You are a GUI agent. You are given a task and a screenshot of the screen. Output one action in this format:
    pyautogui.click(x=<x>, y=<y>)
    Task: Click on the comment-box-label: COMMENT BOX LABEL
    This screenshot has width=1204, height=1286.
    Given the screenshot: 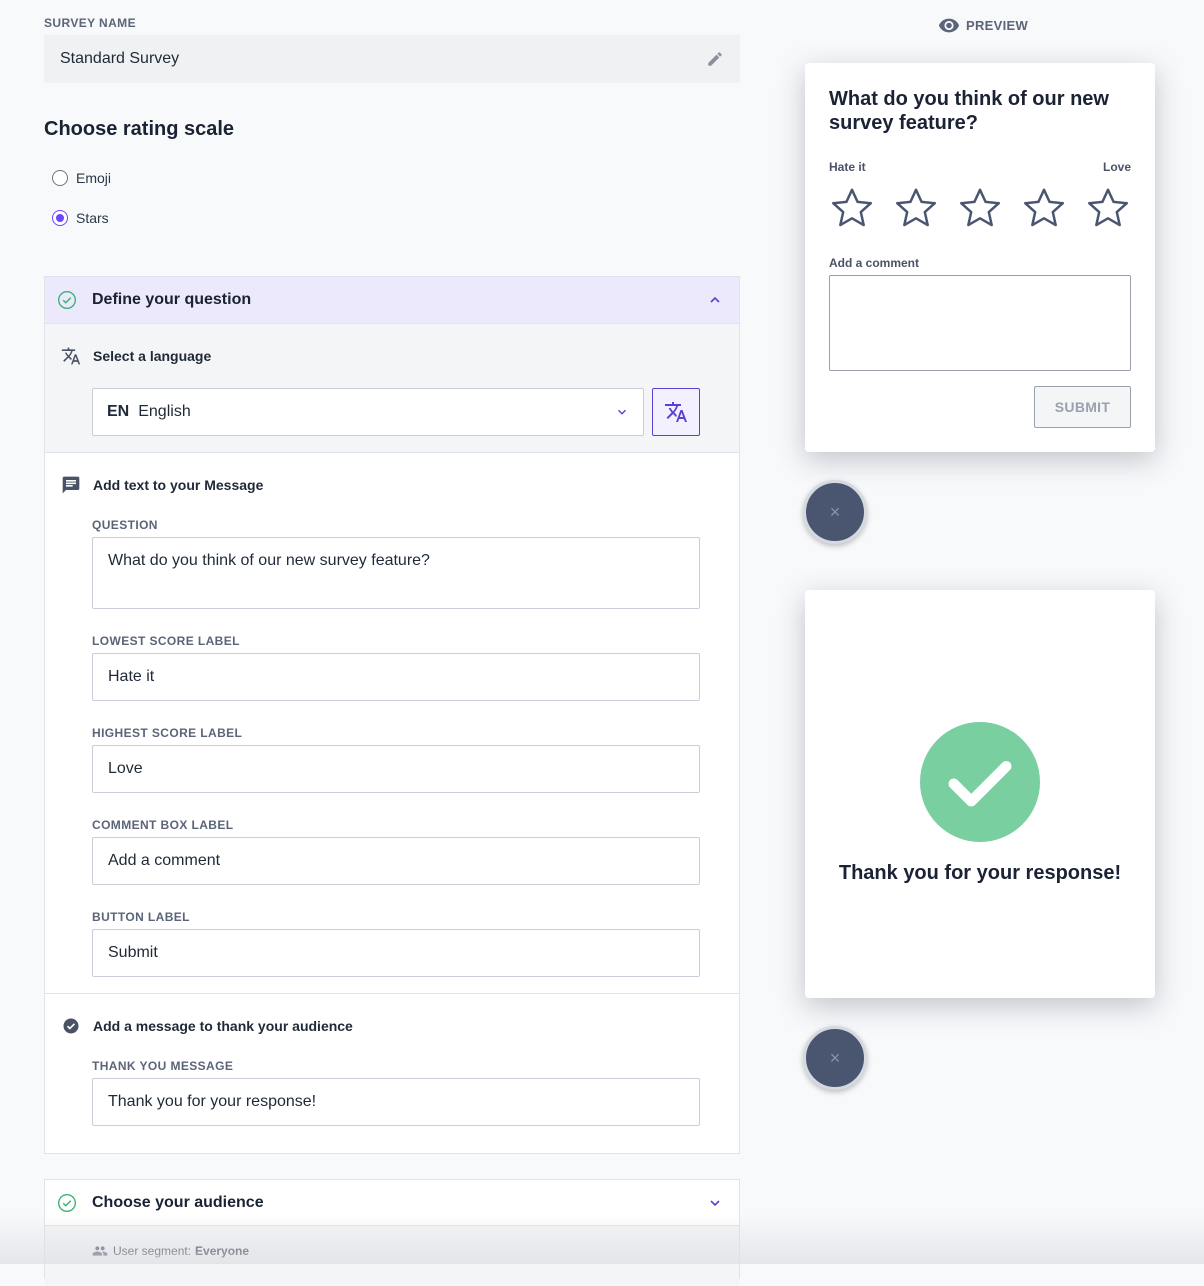 What is the action you would take?
    pyautogui.click(x=163, y=825)
    